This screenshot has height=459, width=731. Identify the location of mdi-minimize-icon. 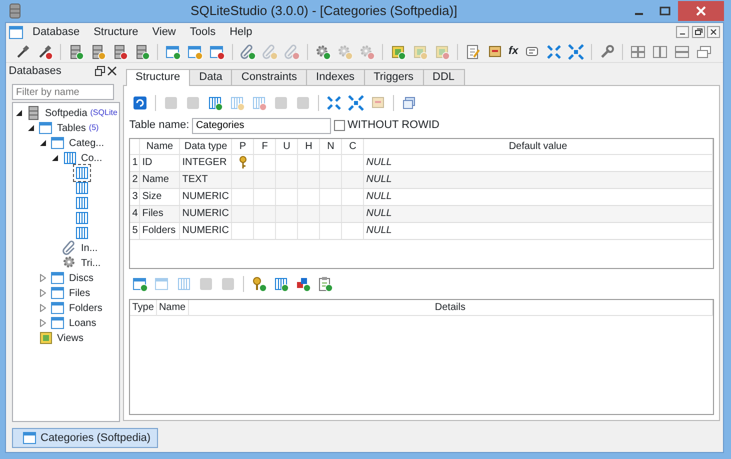
(682, 32).